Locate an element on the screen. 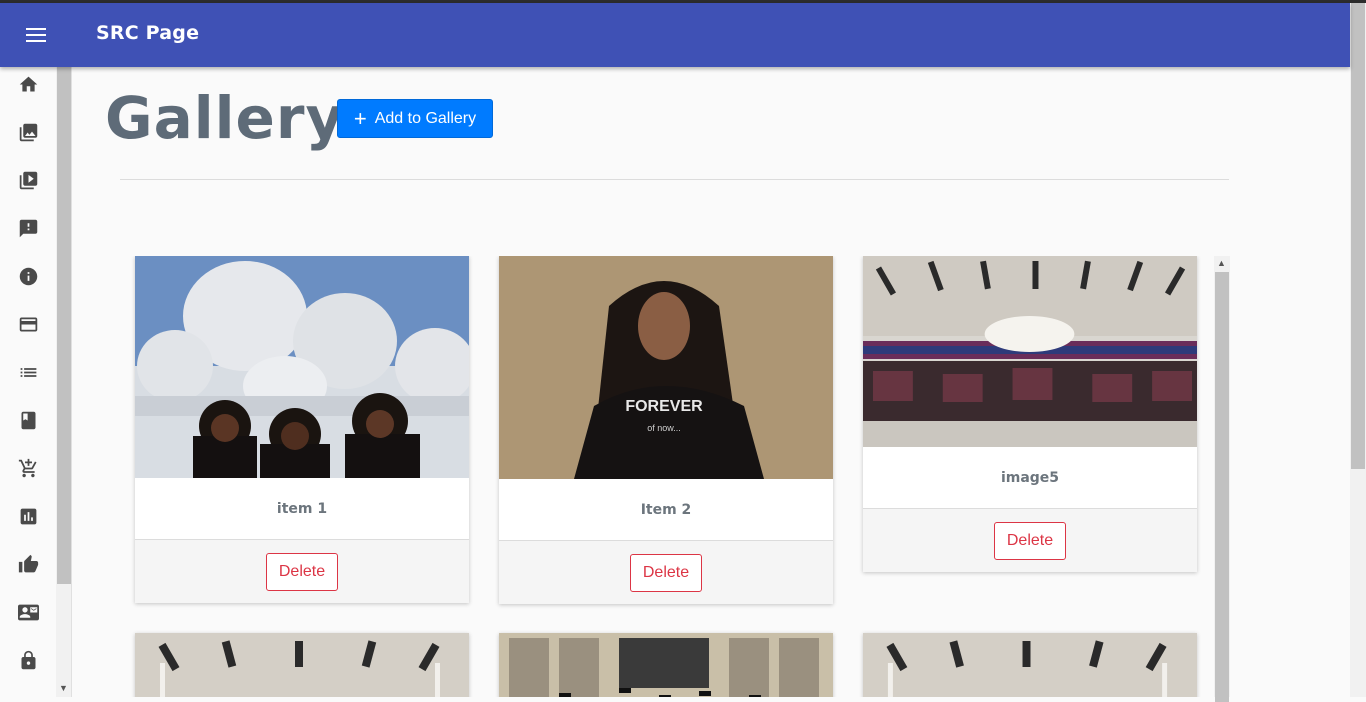 This screenshot has height=702, width=1366. page-scrollbar is located at coordinates (1358, 350).